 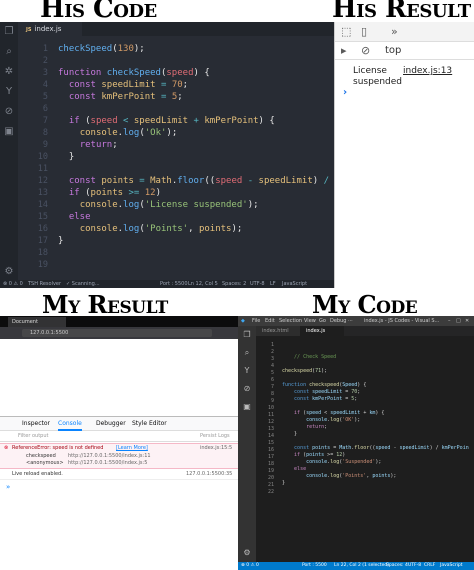 I want to click on line-number: 15, so click(x=42, y=217).